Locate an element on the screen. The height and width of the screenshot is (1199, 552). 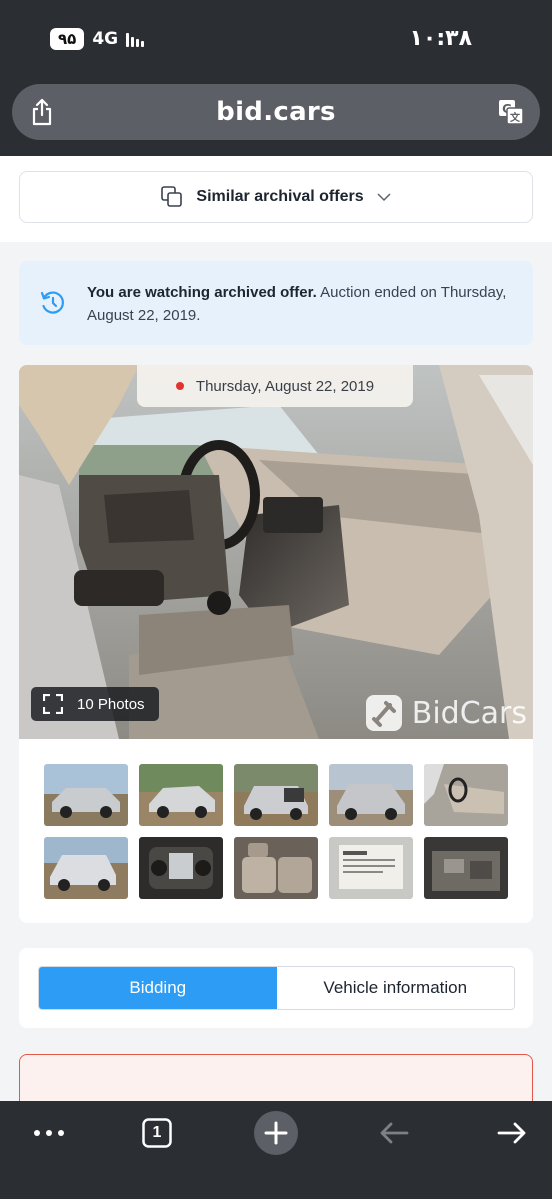
tab-count: 1 is located at coordinates (157, 1132).